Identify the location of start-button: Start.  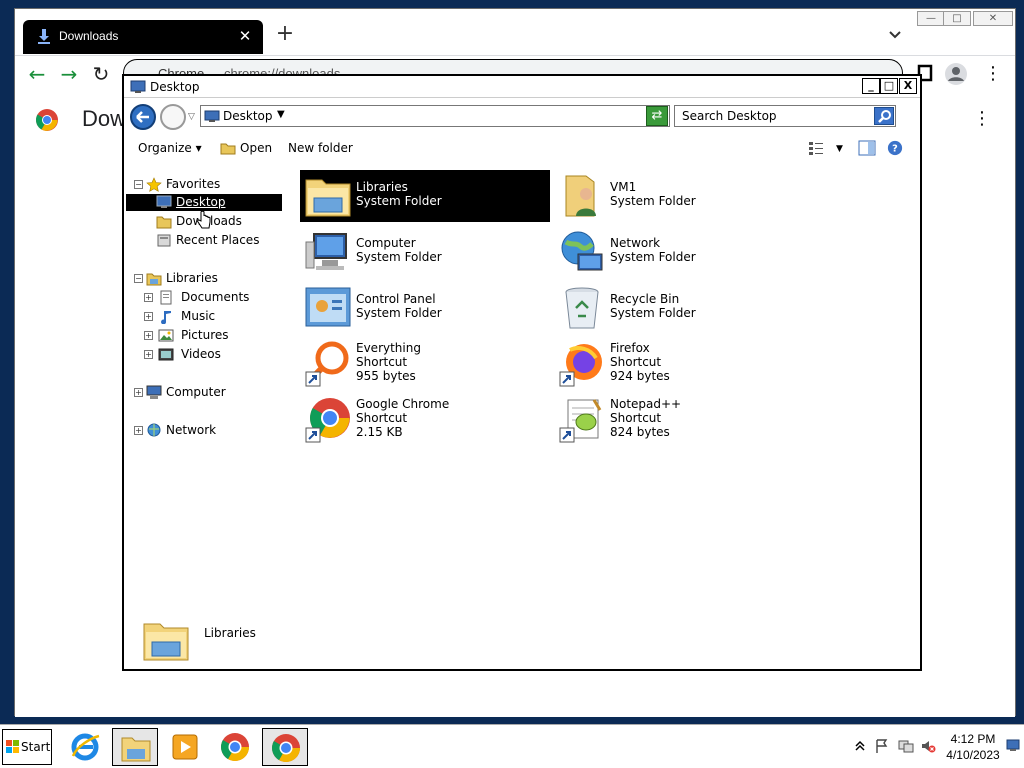
(27, 747).